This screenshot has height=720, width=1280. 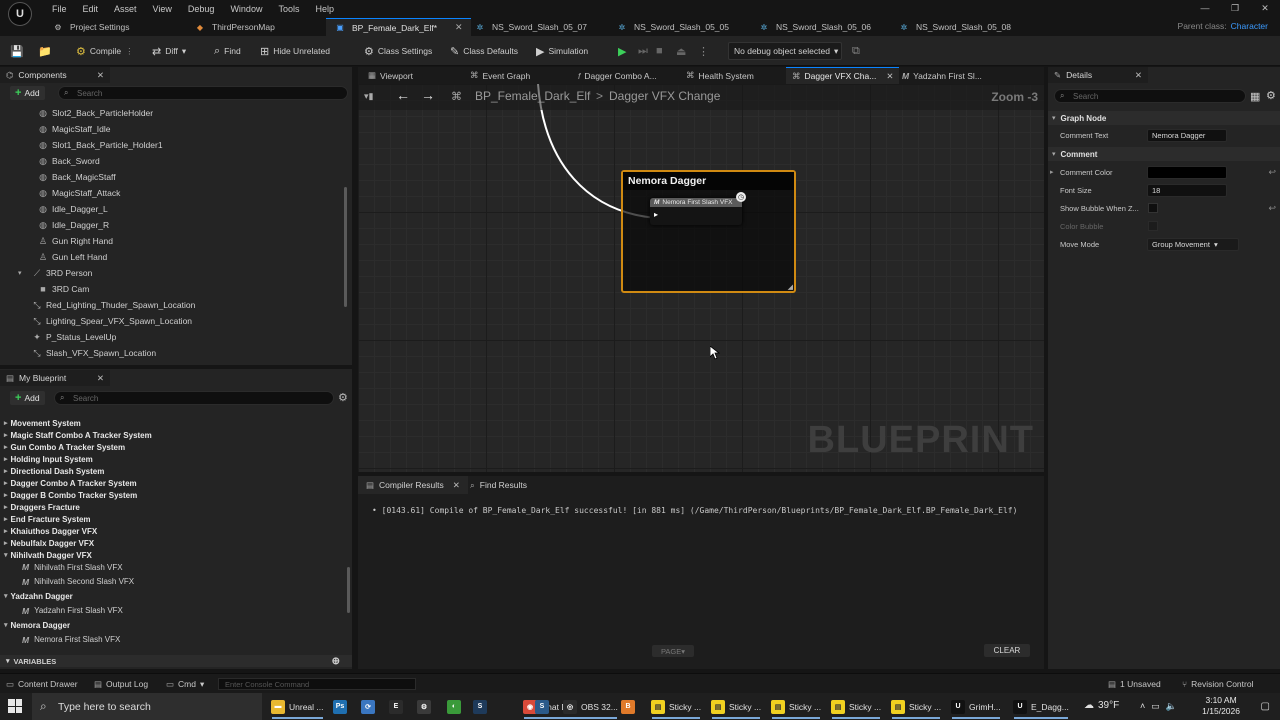 I want to click on component-item: ■ 3RD Cam, so click(x=63, y=289).